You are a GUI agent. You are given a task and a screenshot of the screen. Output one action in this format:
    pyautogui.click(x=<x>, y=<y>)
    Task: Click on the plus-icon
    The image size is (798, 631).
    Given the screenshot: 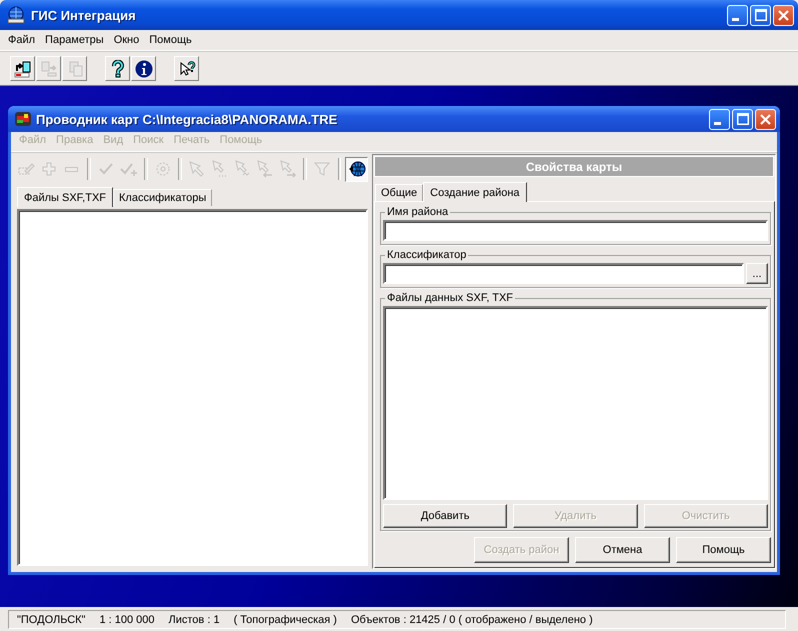 What is the action you would take?
    pyautogui.click(x=49, y=169)
    